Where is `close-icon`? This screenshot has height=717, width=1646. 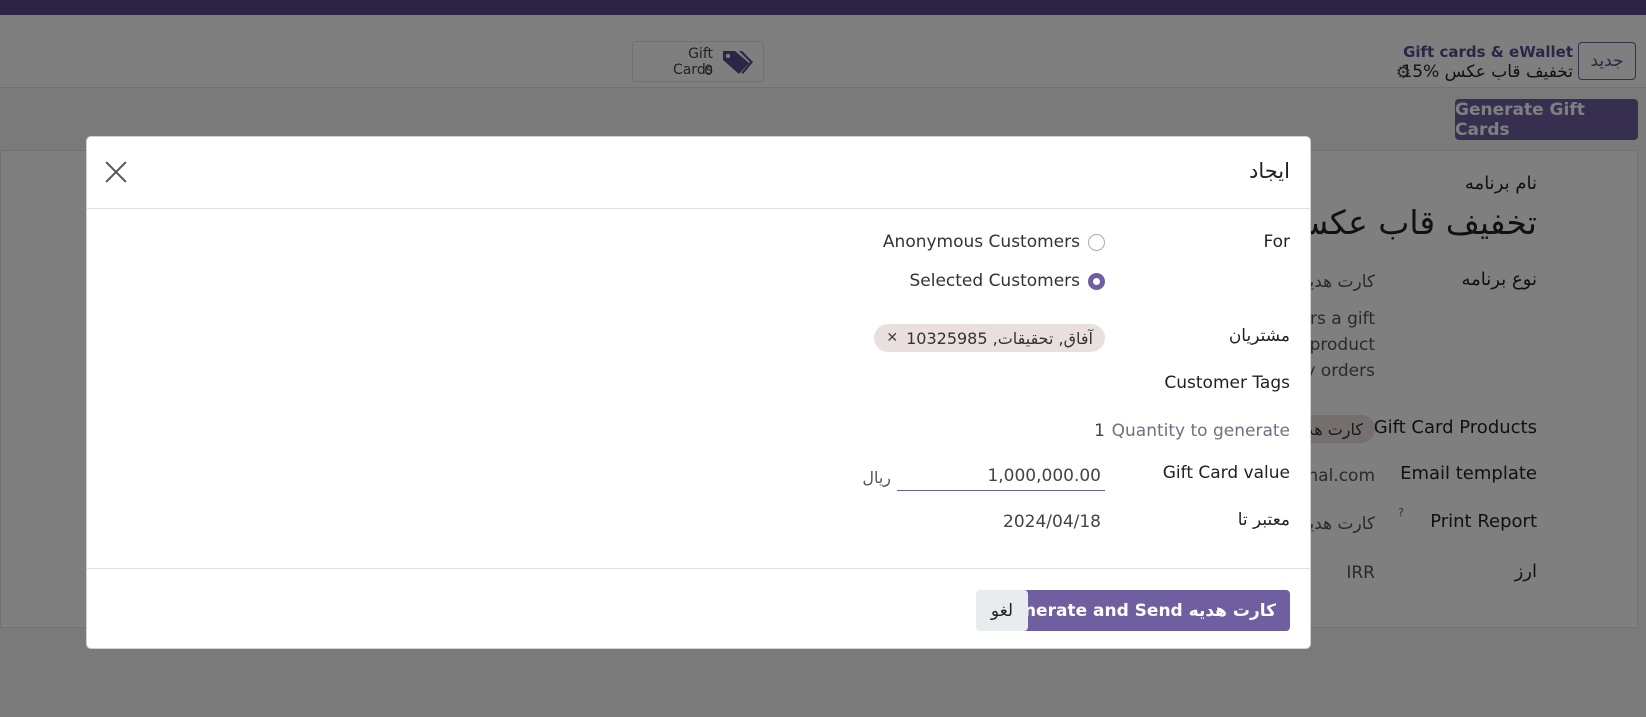
close-icon is located at coordinates (116, 172).